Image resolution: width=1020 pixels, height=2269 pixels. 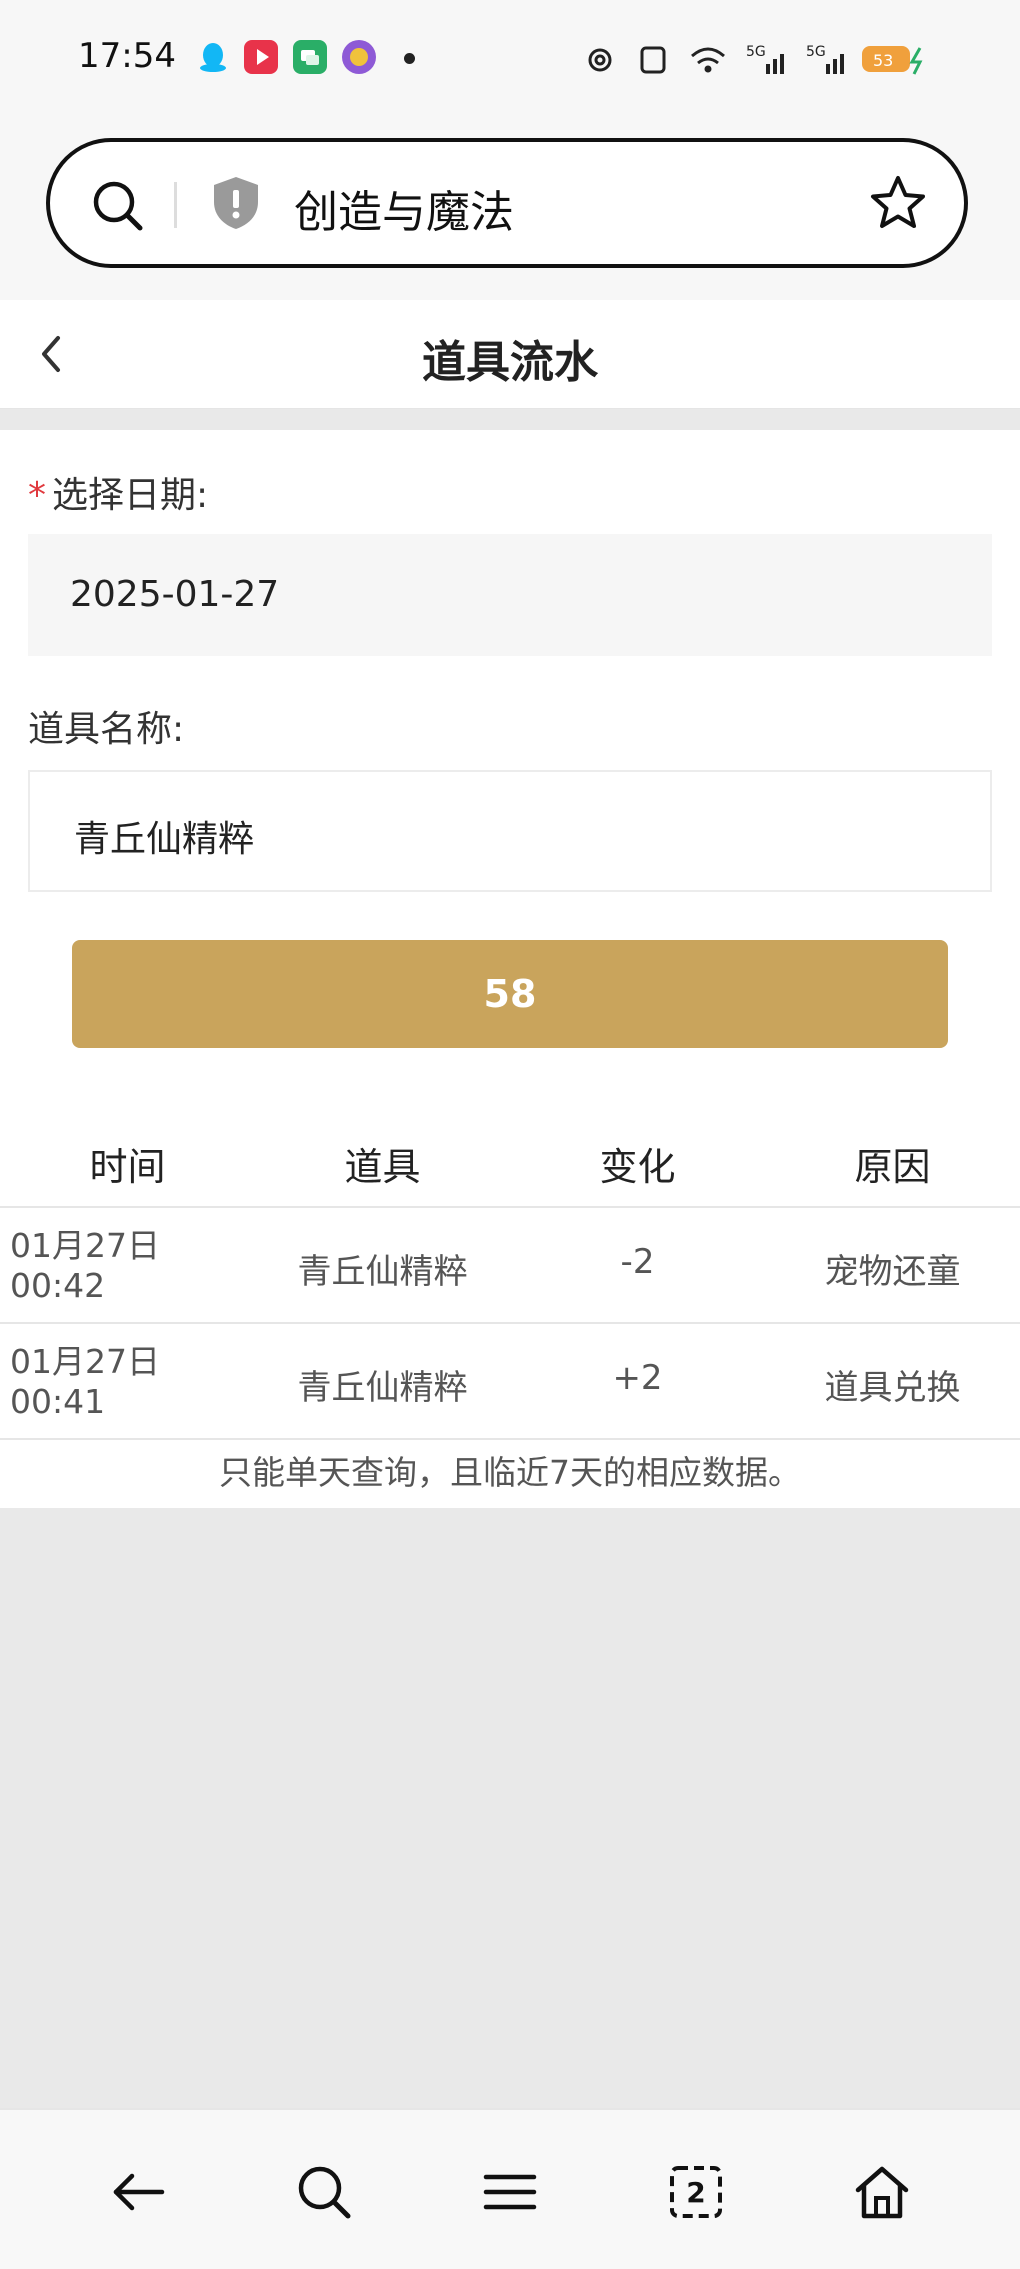 I want to click on date-picker-field: 2025-01-27, so click(x=510, y=595).